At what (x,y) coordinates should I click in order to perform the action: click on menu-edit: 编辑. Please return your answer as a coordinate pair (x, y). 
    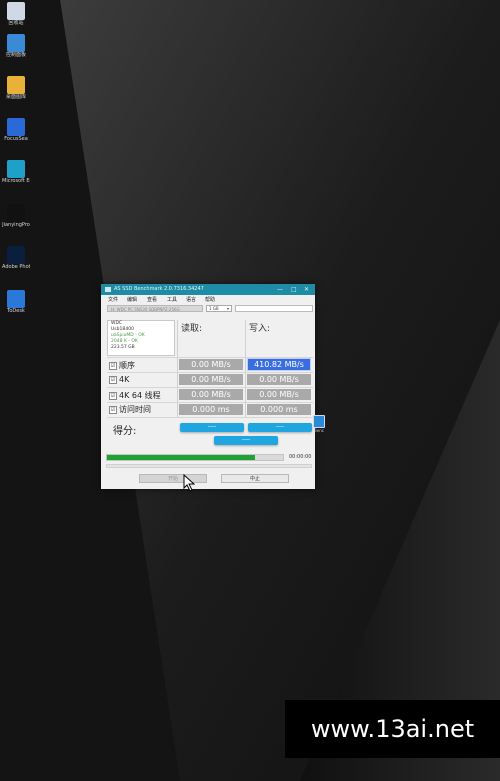
    Looking at the image, I should click on (132, 299).